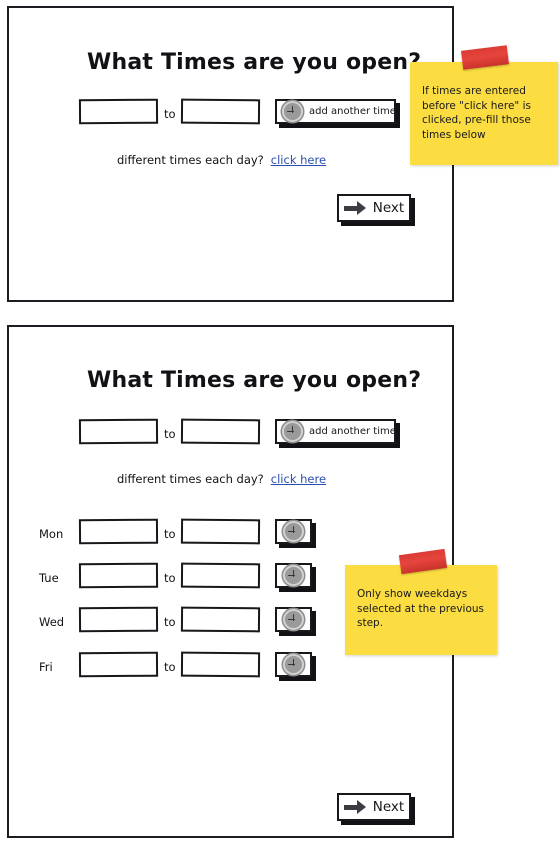 The width and height of the screenshot is (560, 848). Describe the element at coordinates (51, 534) in the screenshot. I see `day-label: Mon` at that location.